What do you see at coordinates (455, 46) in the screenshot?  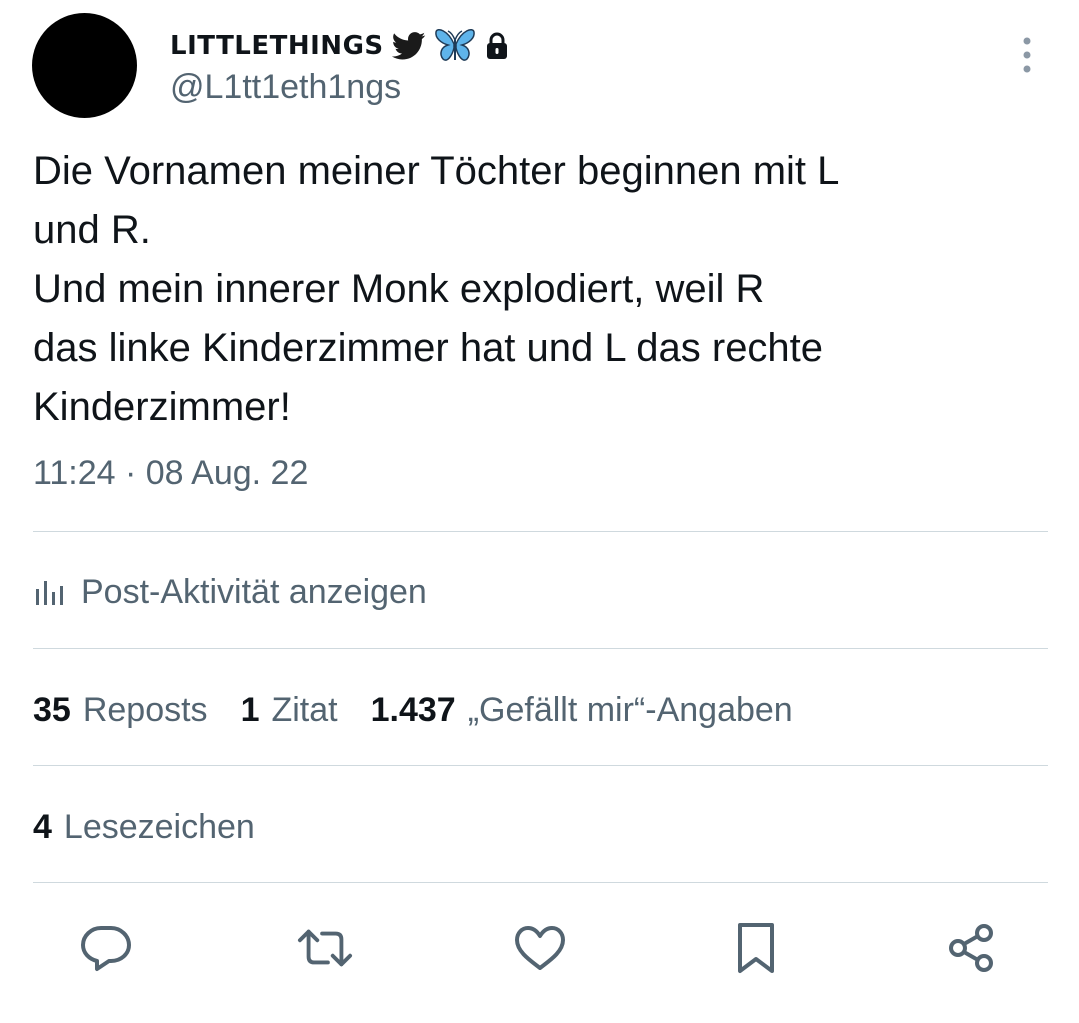 I see `butterfly-icon` at bounding box center [455, 46].